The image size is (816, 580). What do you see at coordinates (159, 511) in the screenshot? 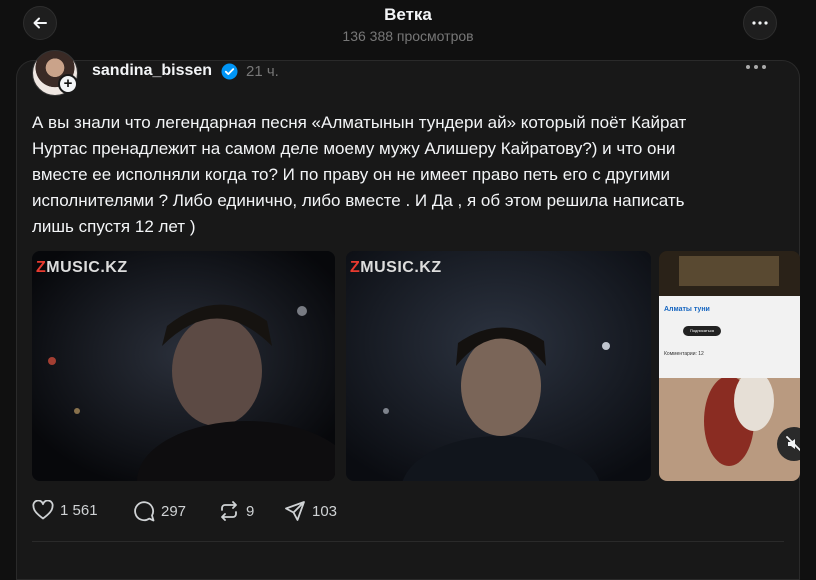
I see `comment-button: 297` at bounding box center [159, 511].